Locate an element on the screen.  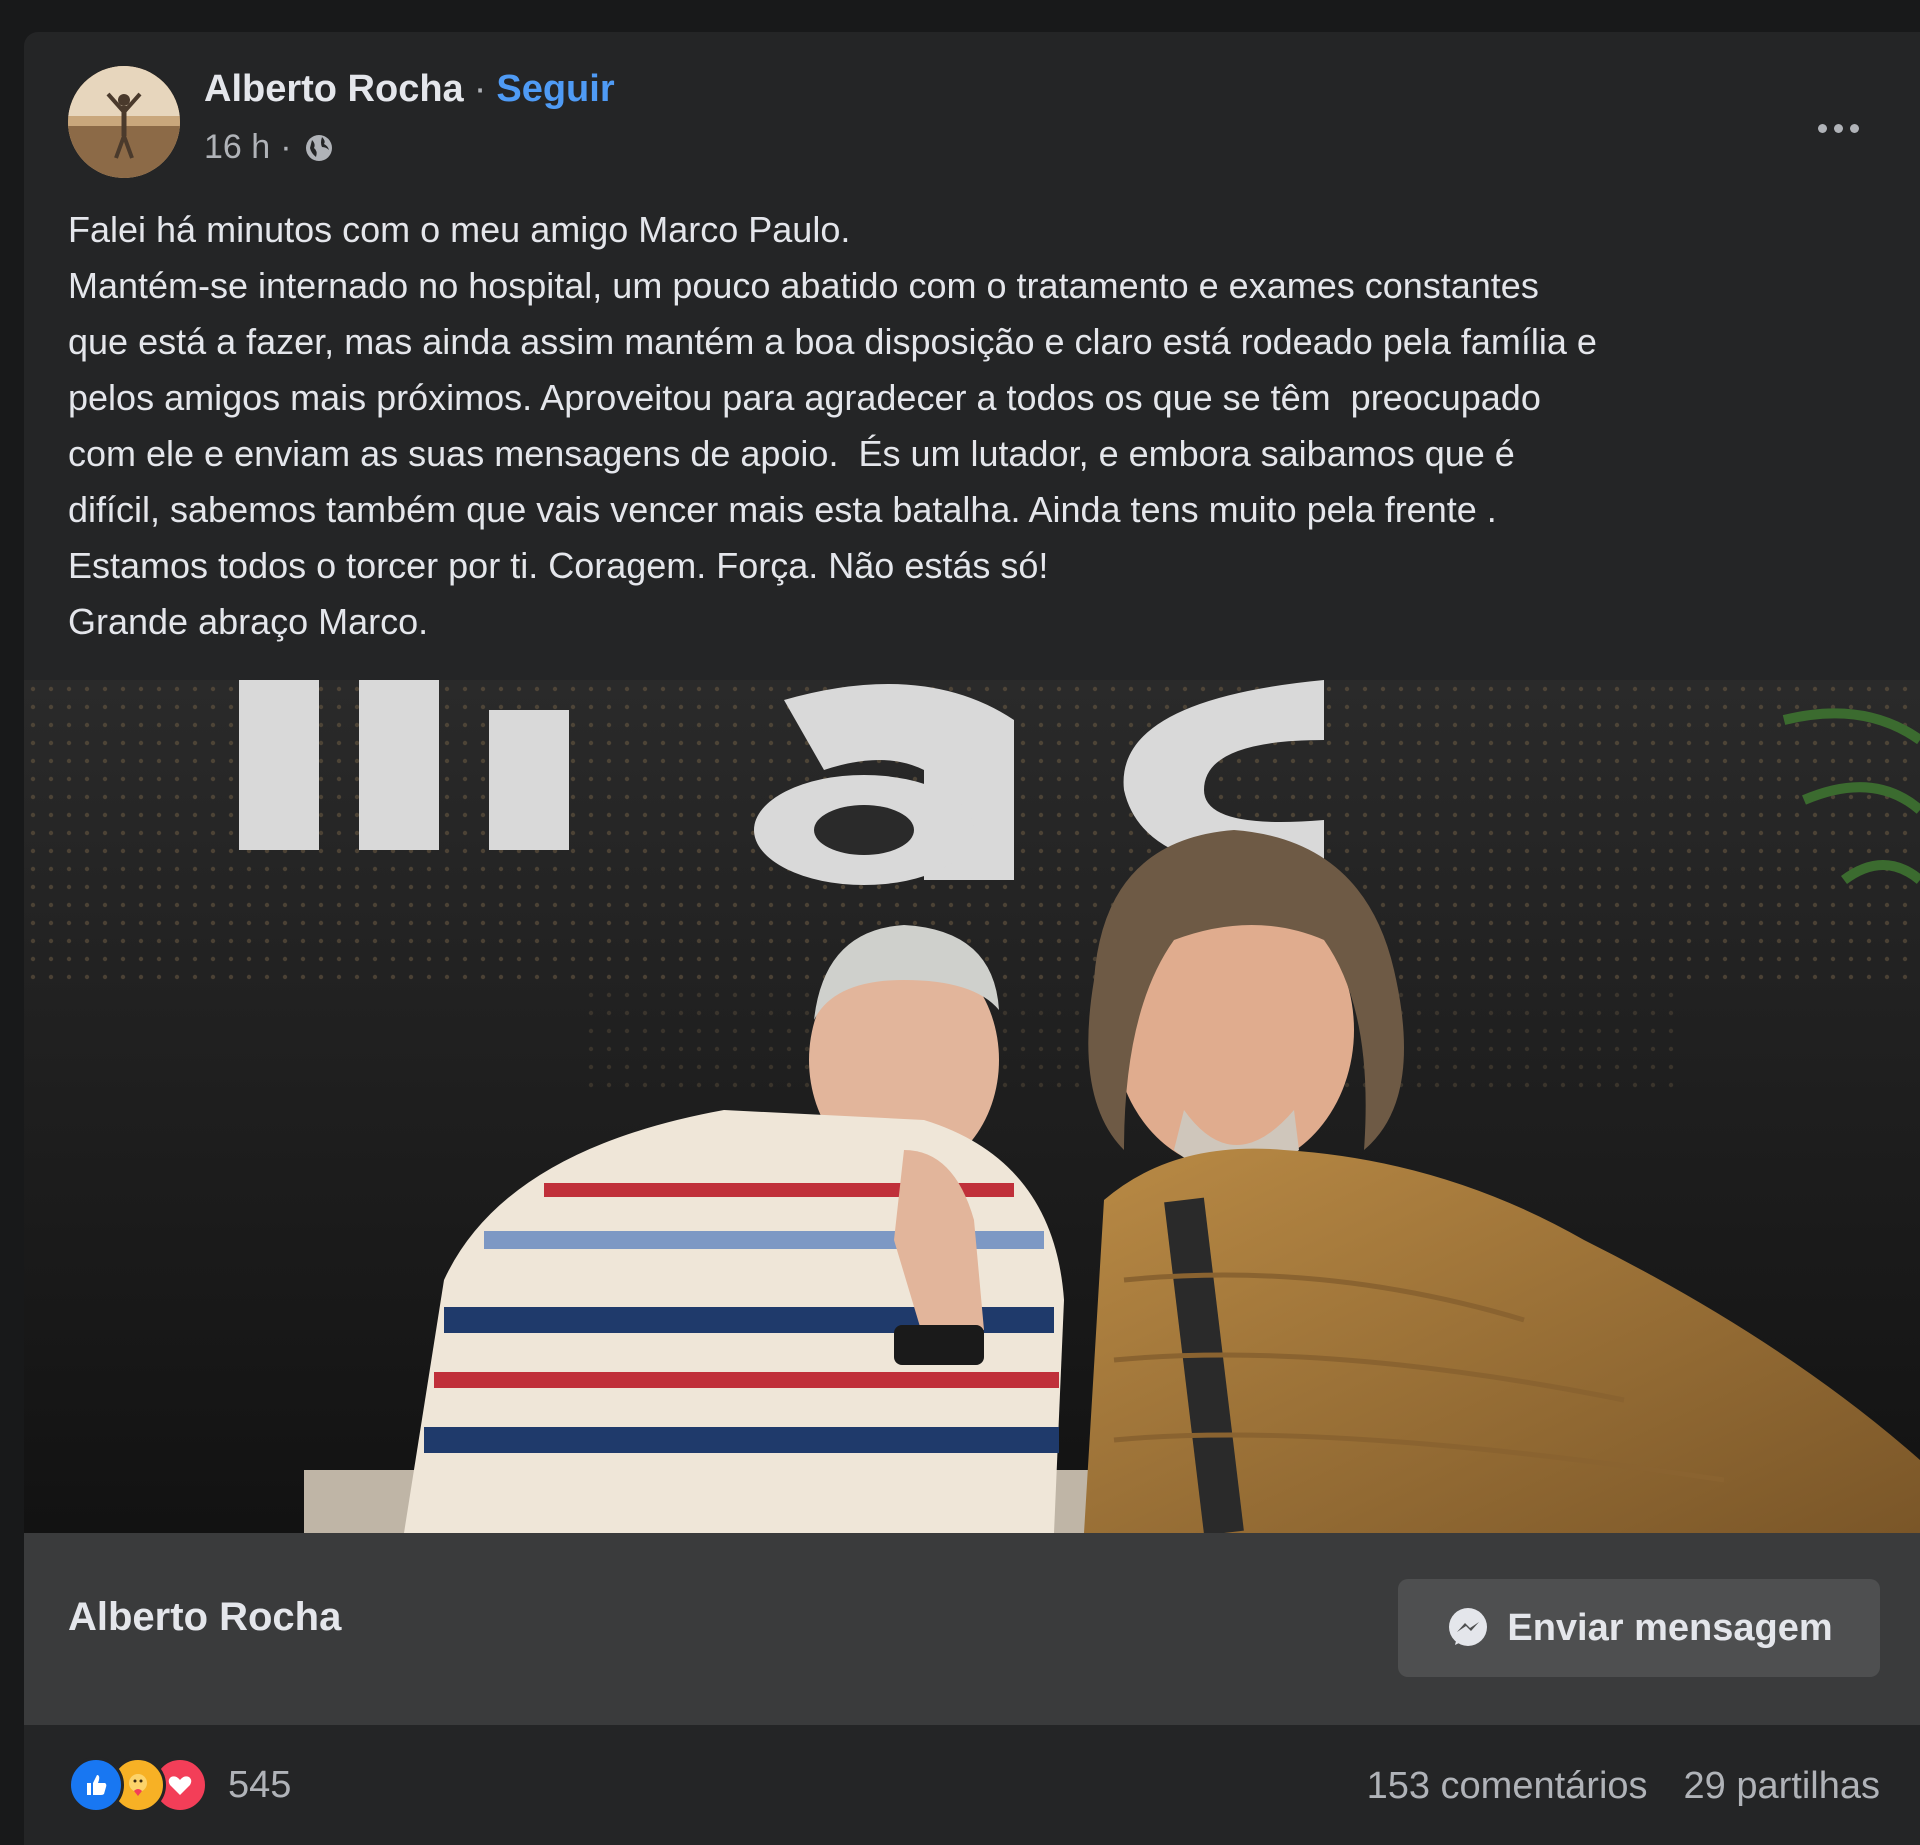
author-name: Alberto Rocha is located at coordinates (334, 89).